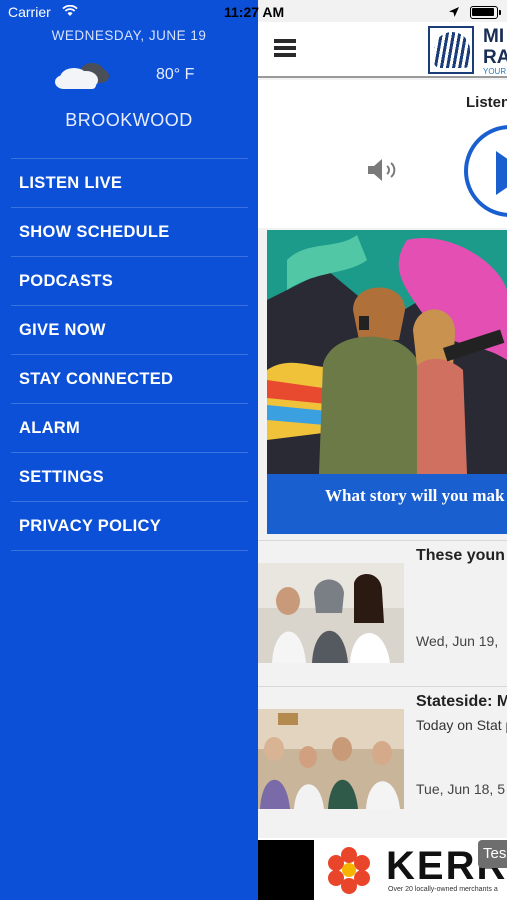 The height and width of the screenshot is (900, 507). What do you see at coordinates (443, 889) in the screenshot?
I see `ad-subtext: Over 20 locally-owned merchants a` at bounding box center [443, 889].